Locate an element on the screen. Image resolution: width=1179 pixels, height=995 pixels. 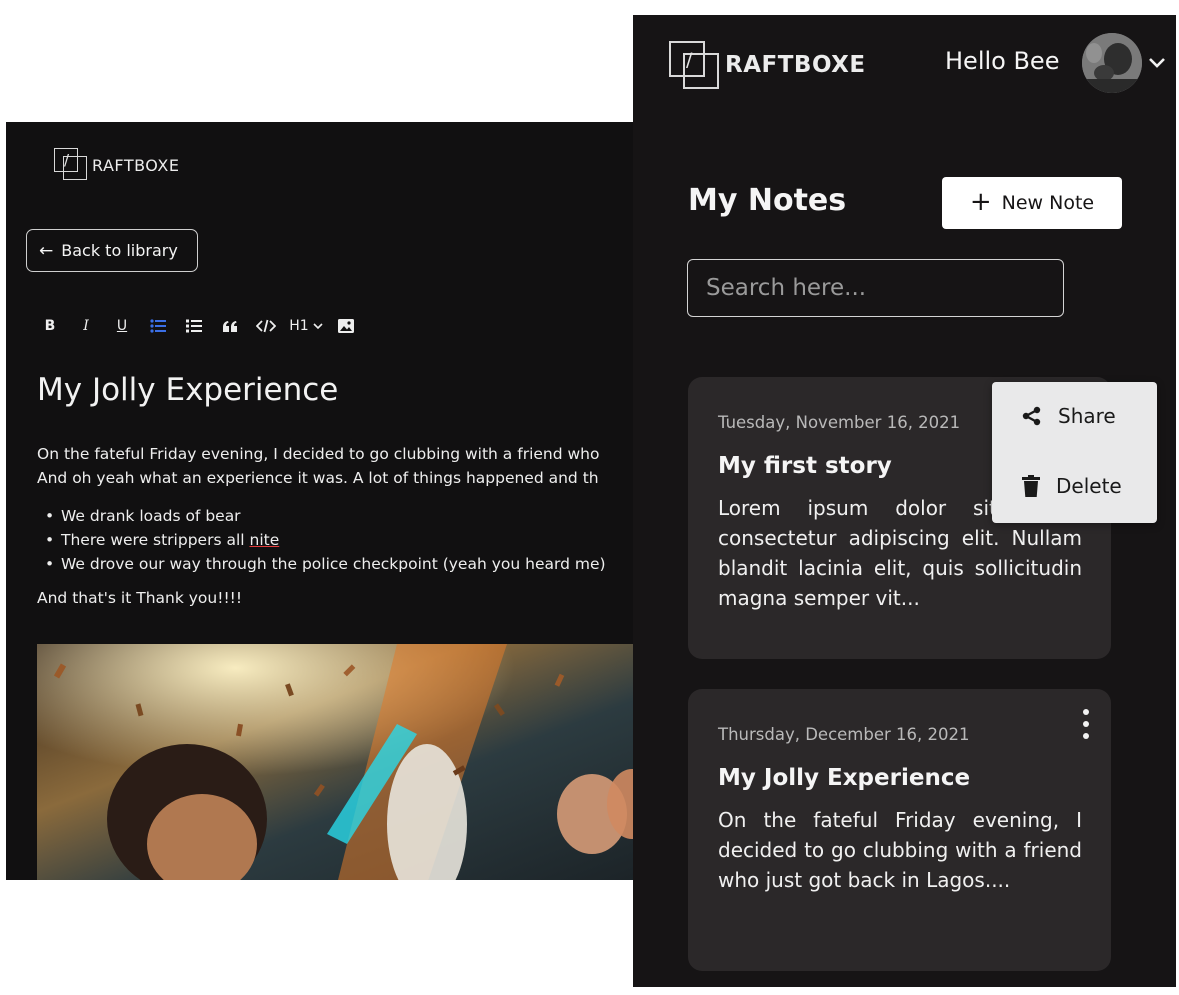
quote-button is located at coordinates (230, 326).